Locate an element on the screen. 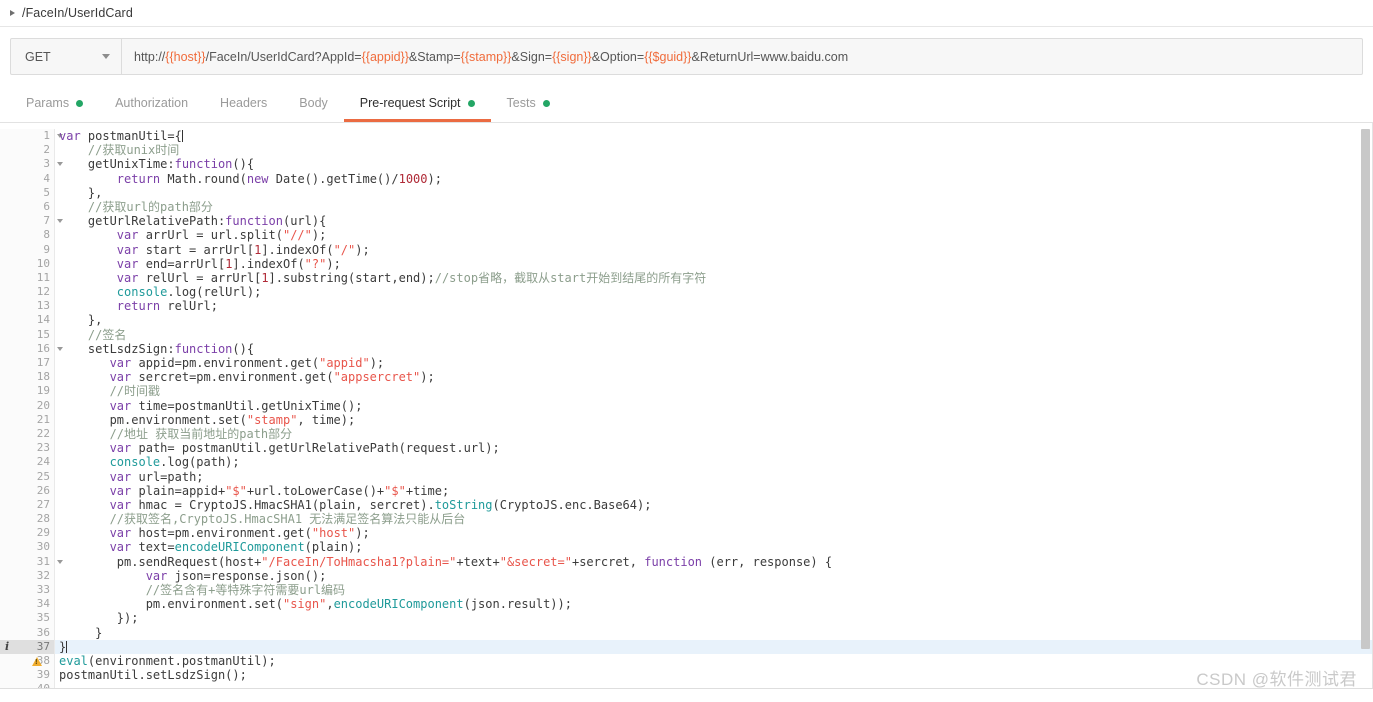 This screenshot has height=702, width=1373. code-line: 35 }); is located at coordinates (686, 618).